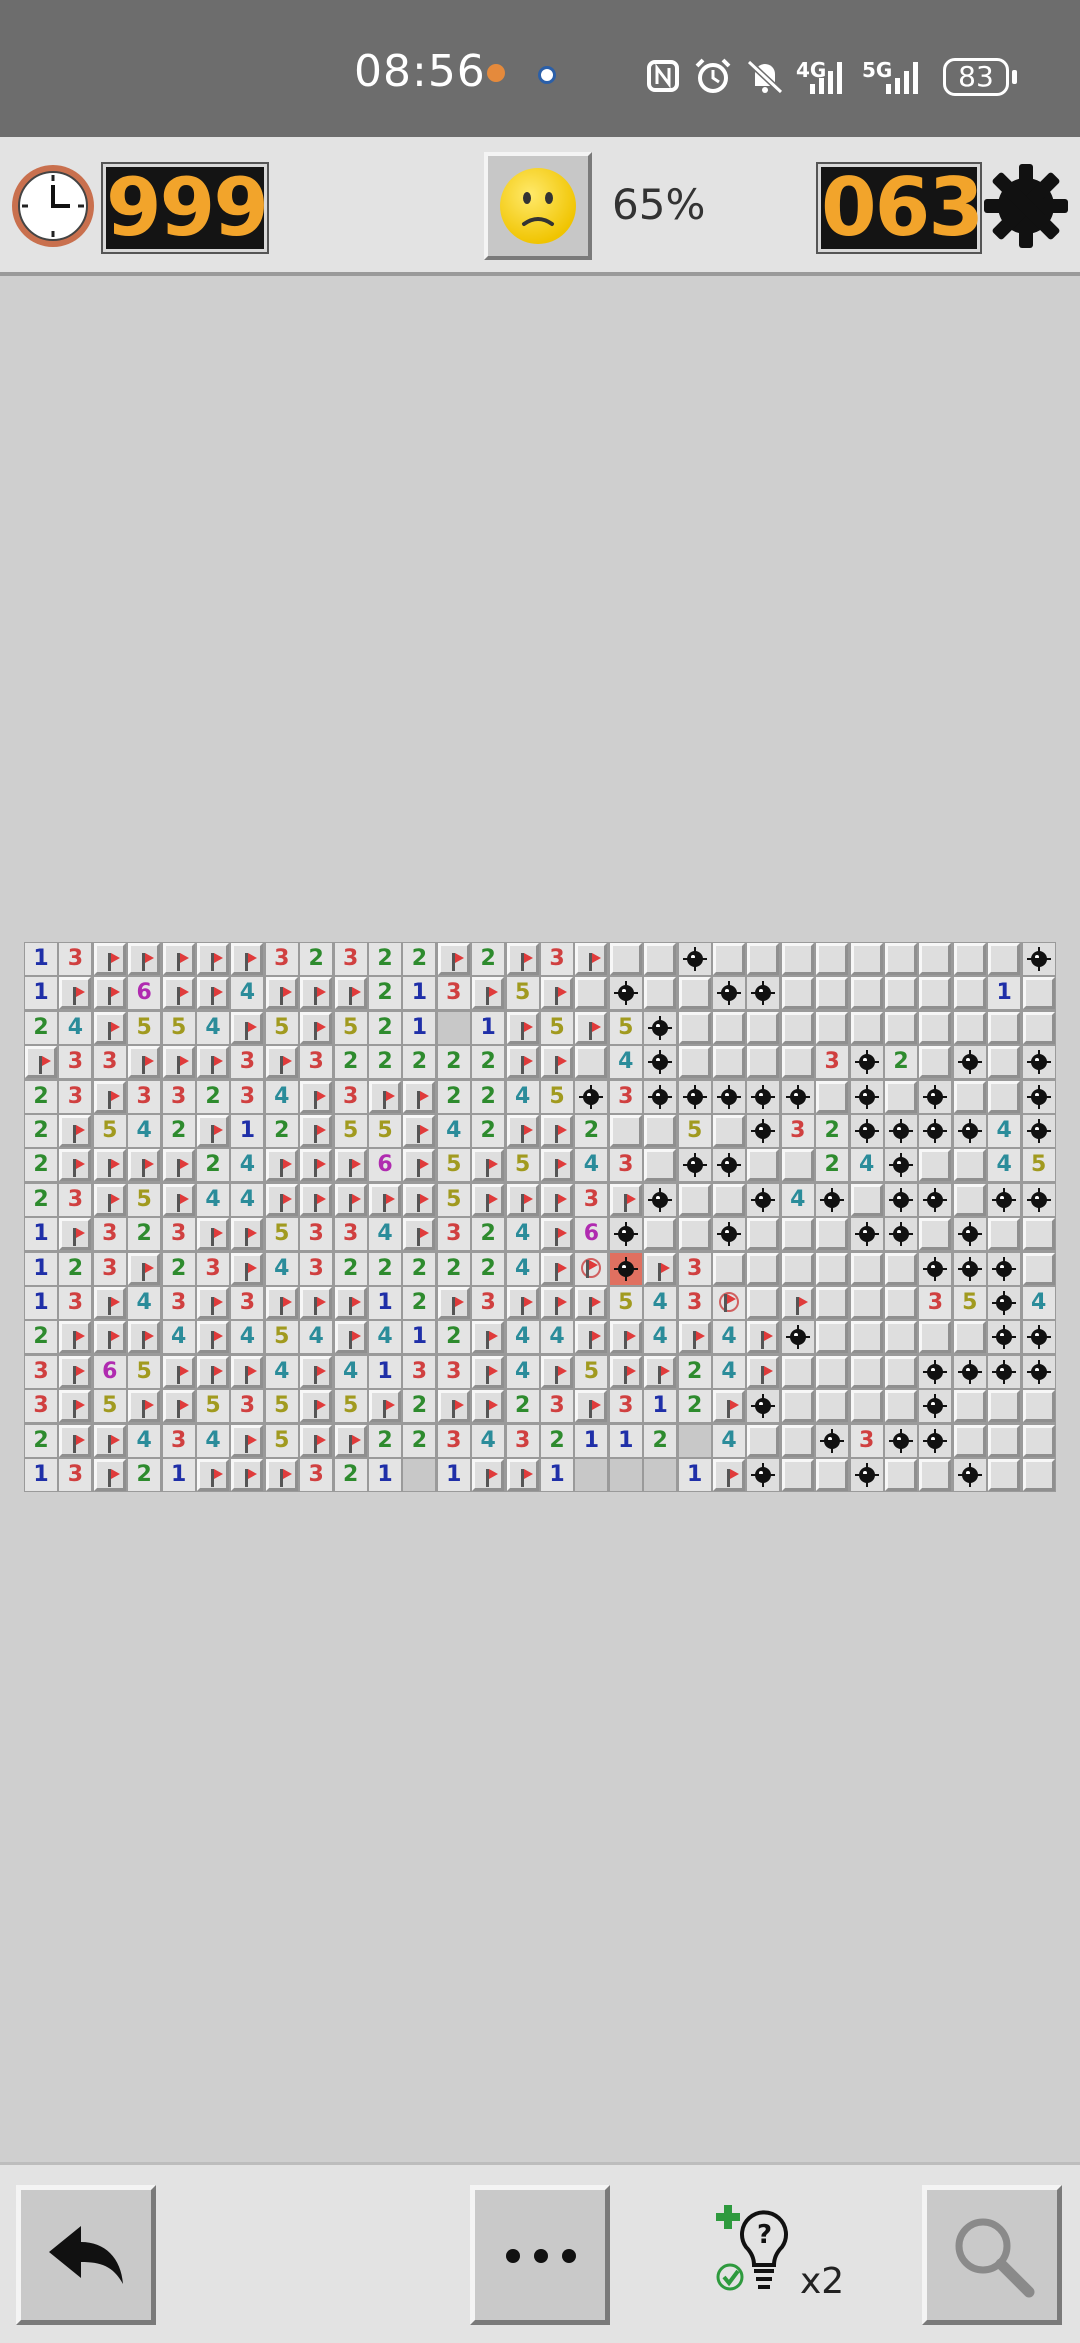 This screenshot has width=1080, height=2343. I want to click on cell-empty, so click(660, 1475).